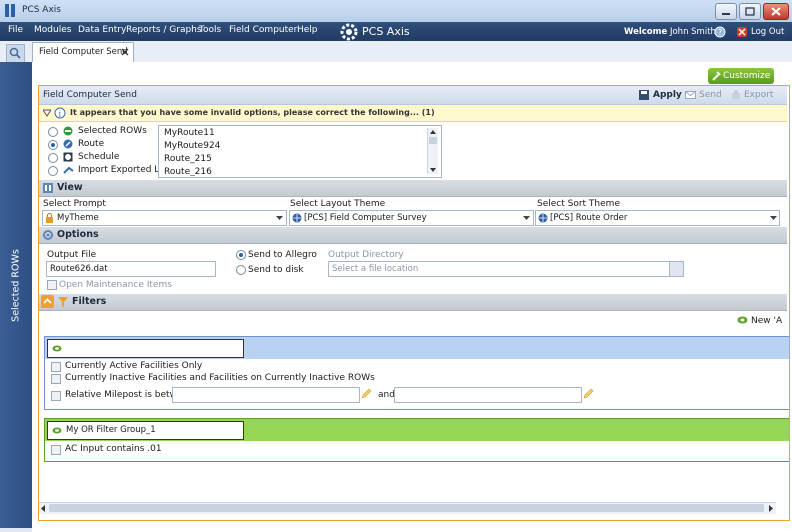 The height and width of the screenshot is (532, 792). What do you see at coordinates (145, 430) in the screenshot?
I see `or-group-name-input: My OR Filter Group_1` at bounding box center [145, 430].